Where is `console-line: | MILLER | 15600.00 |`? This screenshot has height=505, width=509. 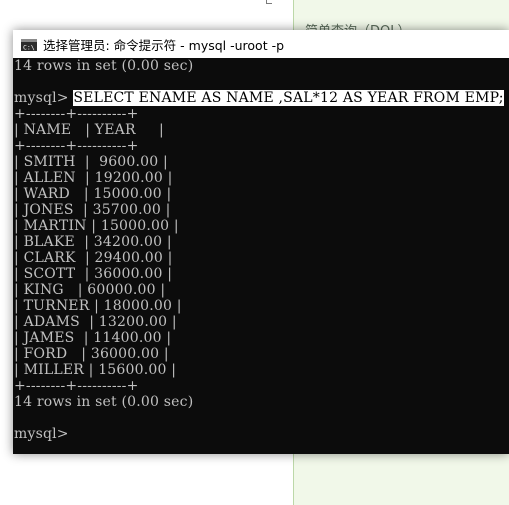 console-line: | MILLER | 15600.00 | is located at coordinates (95, 370).